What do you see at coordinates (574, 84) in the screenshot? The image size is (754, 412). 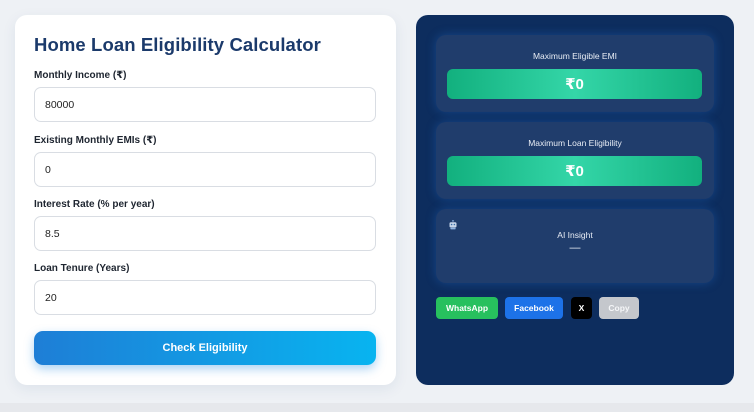 I see `max-emi-value: ₹0` at bounding box center [574, 84].